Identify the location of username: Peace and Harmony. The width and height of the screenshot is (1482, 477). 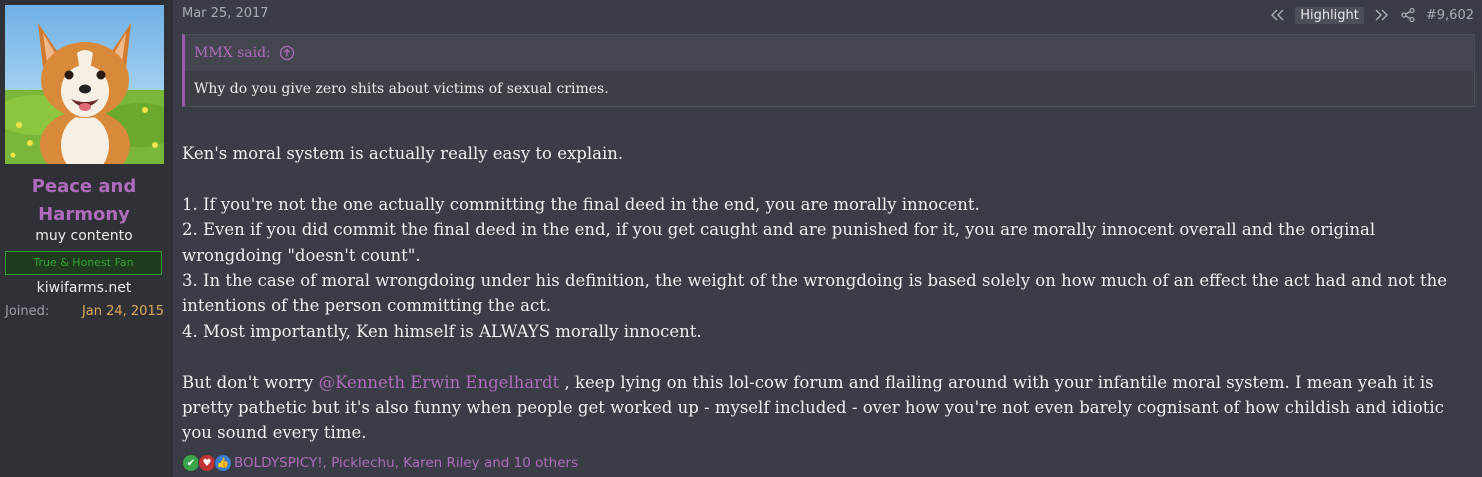
(84, 201).